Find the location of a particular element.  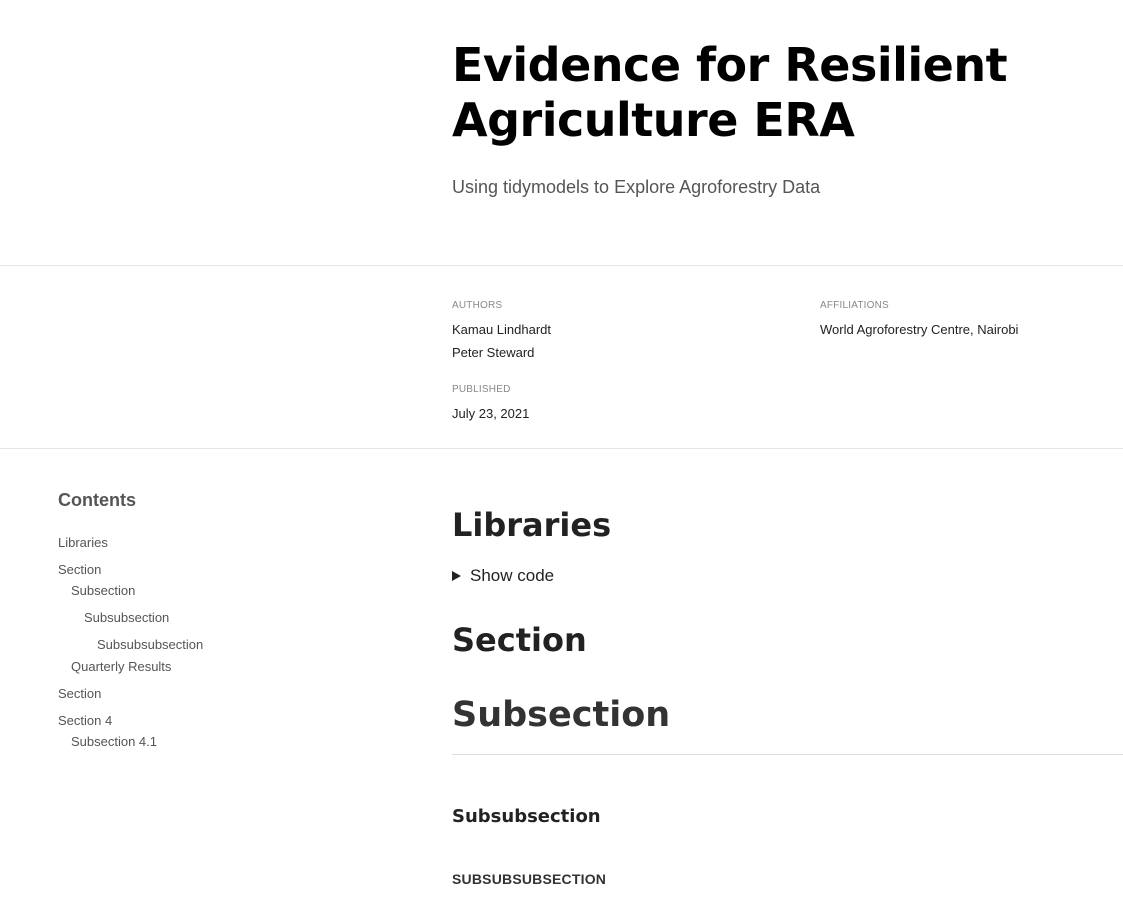

toc-item-section: Section is located at coordinates (79, 569).